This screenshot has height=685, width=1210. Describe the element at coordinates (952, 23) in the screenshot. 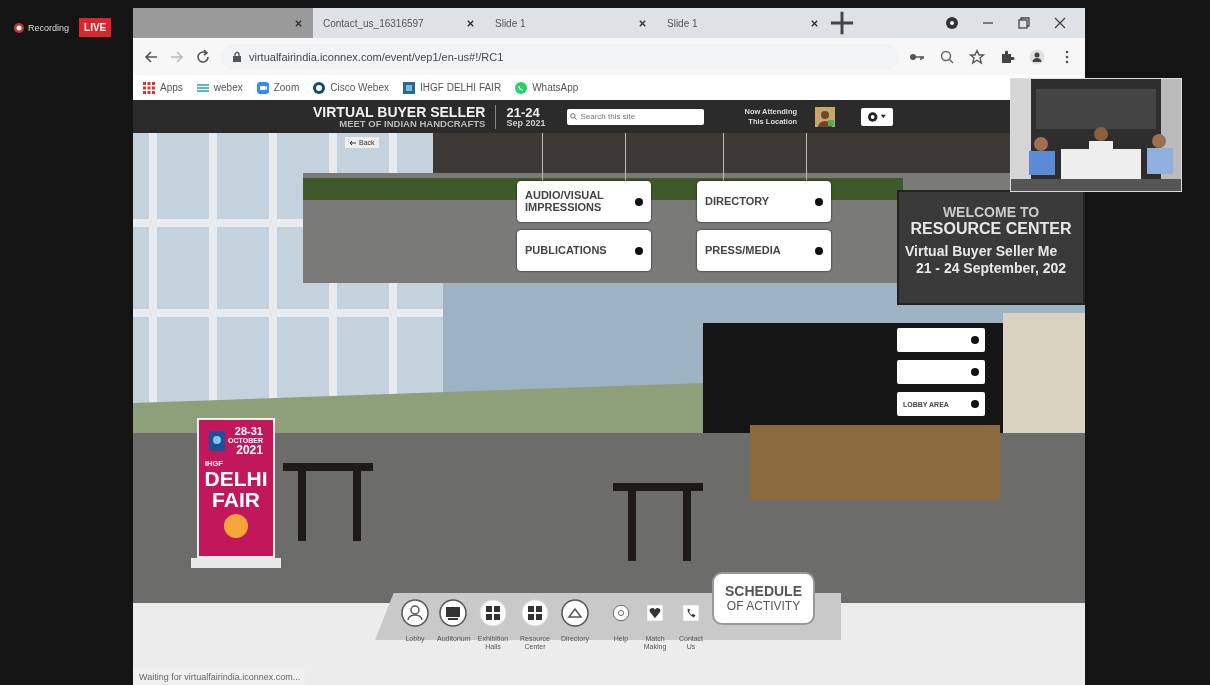

I see `record-button-icon` at that location.